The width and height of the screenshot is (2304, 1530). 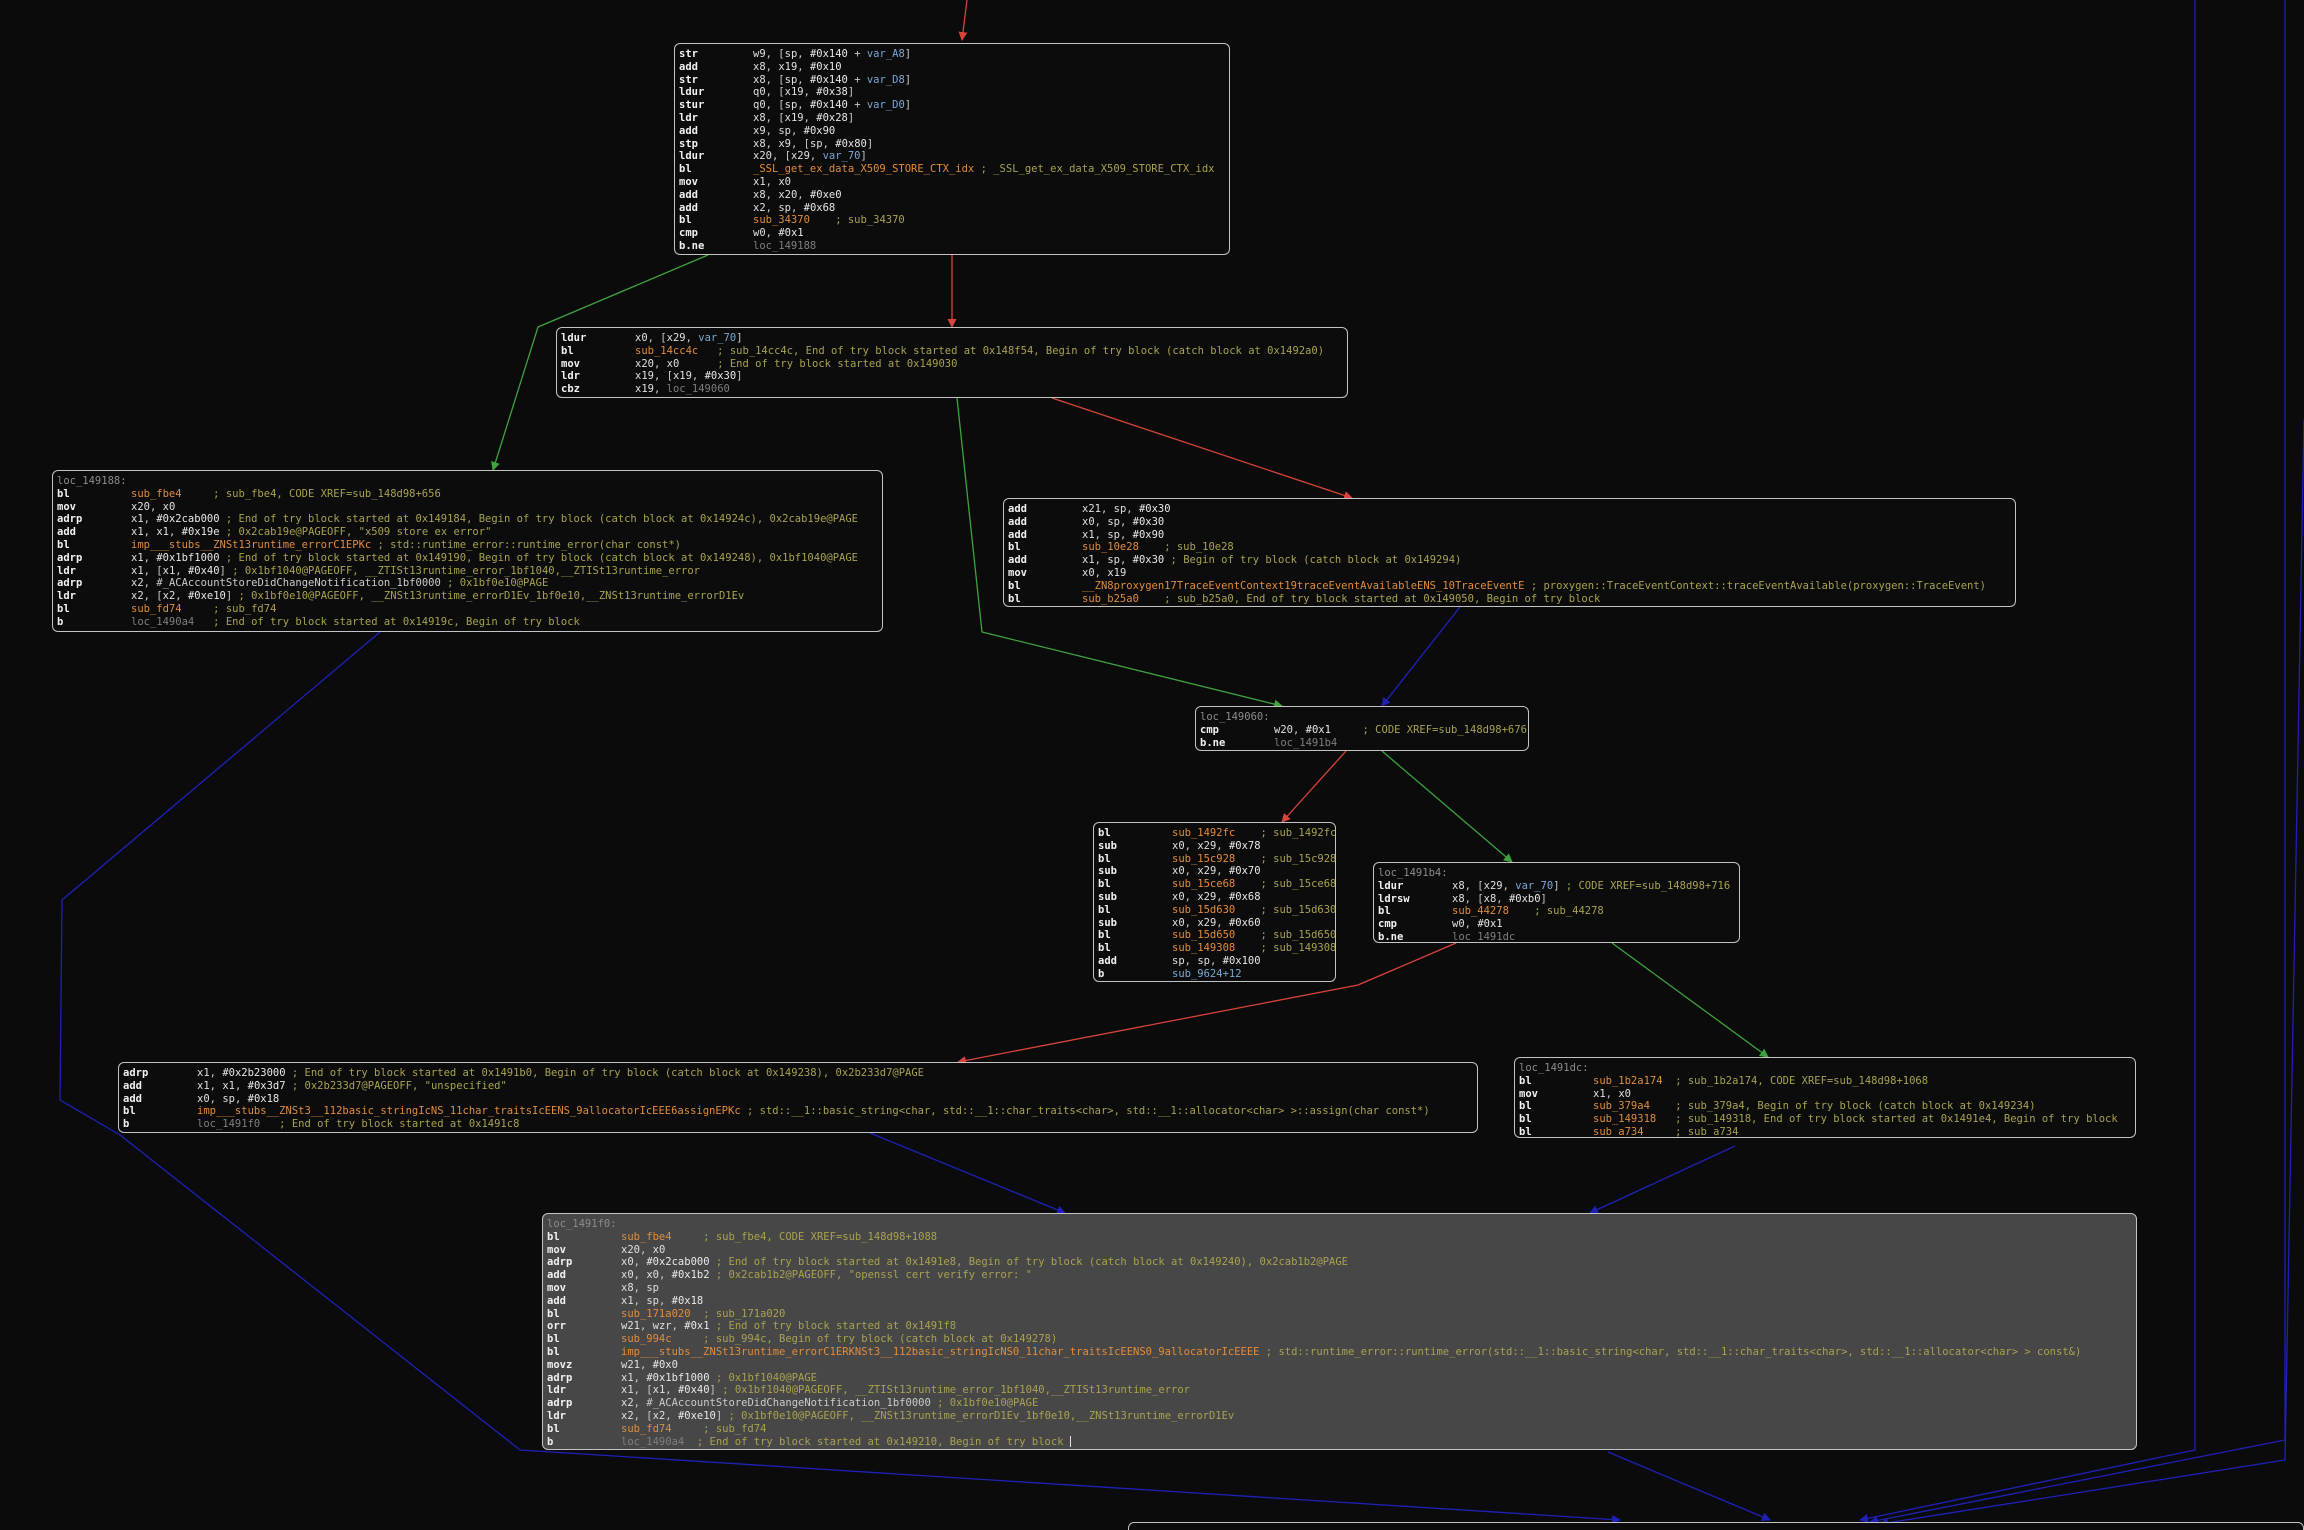 What do you see at coordinates (1556, 936) in the screenshot?
I see `asm-line: b.ne loc_1491dc` at bounding box center [1556, 936].